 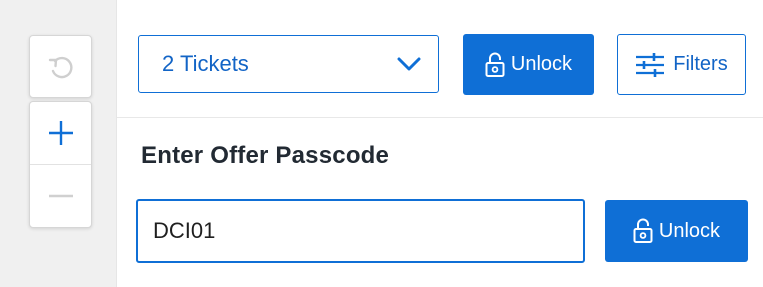 I want to click on passcode-unlock-button: Unlock, so click(x=676, y=231).